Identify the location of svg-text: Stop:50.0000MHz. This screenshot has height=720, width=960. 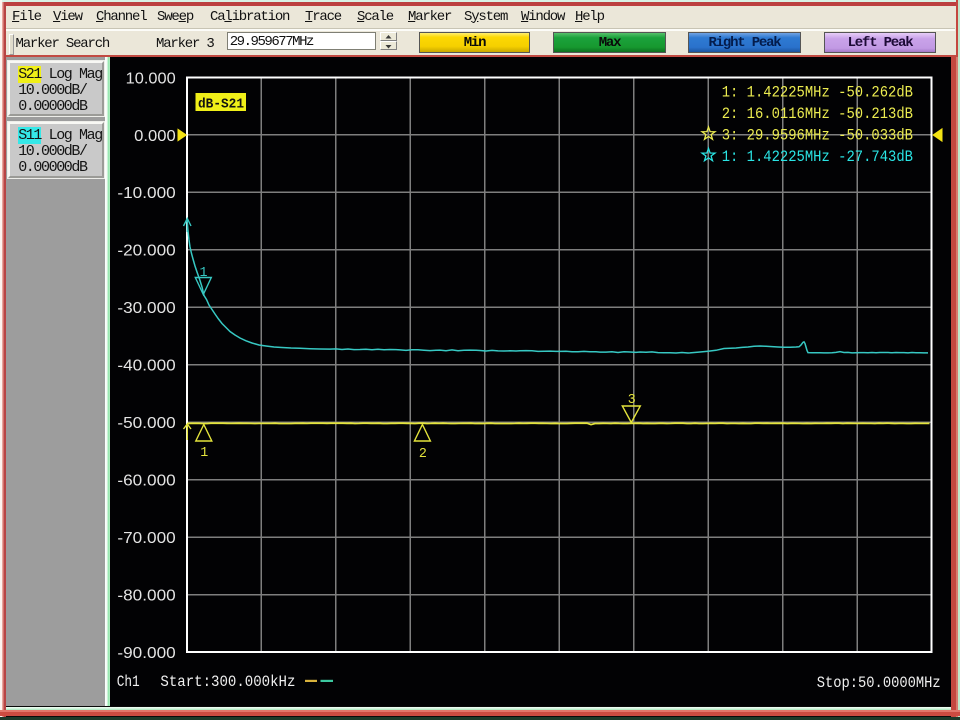
(879, 683).